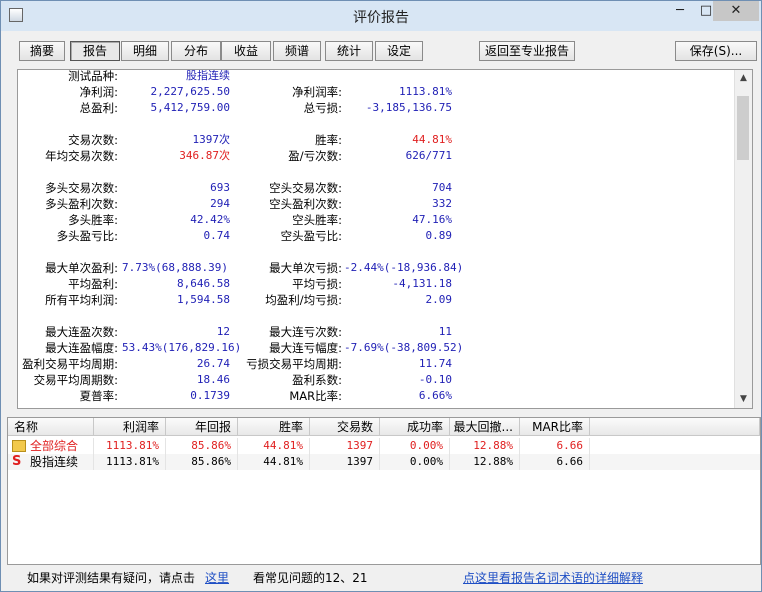 Image resolution: width=762 pixels, height=592 pixels. I want to click on grid-column-header: 名称, so click(51, 427).